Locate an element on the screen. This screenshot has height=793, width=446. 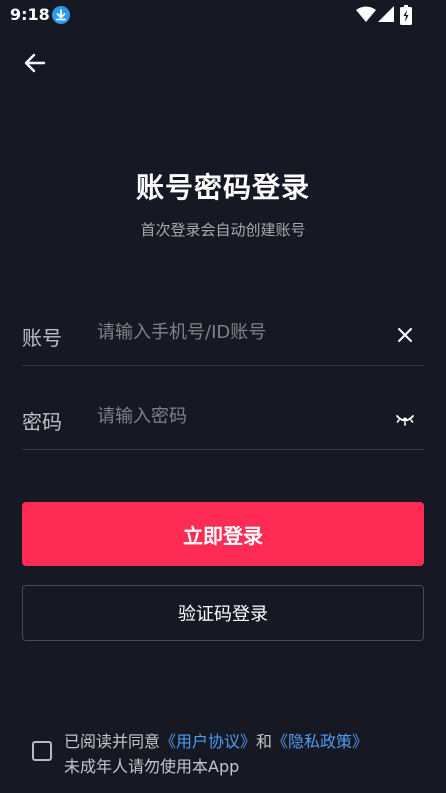
code-login-button: 验证码登录 is located at coordinates (223, 613).